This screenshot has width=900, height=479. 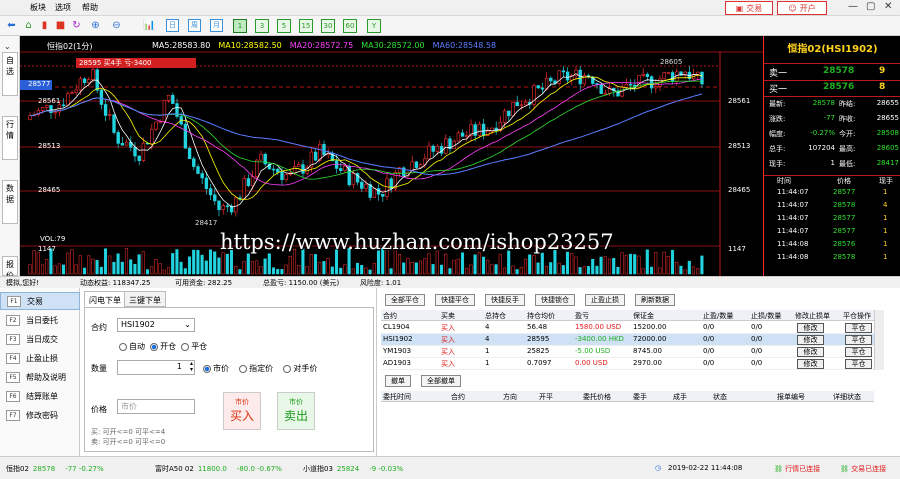 I want to click on position-row: YM1903 买入 1 25825 -5.00 USD 8745.00 0/0 0/0 修改 平仓, so click(x=627, y=352).